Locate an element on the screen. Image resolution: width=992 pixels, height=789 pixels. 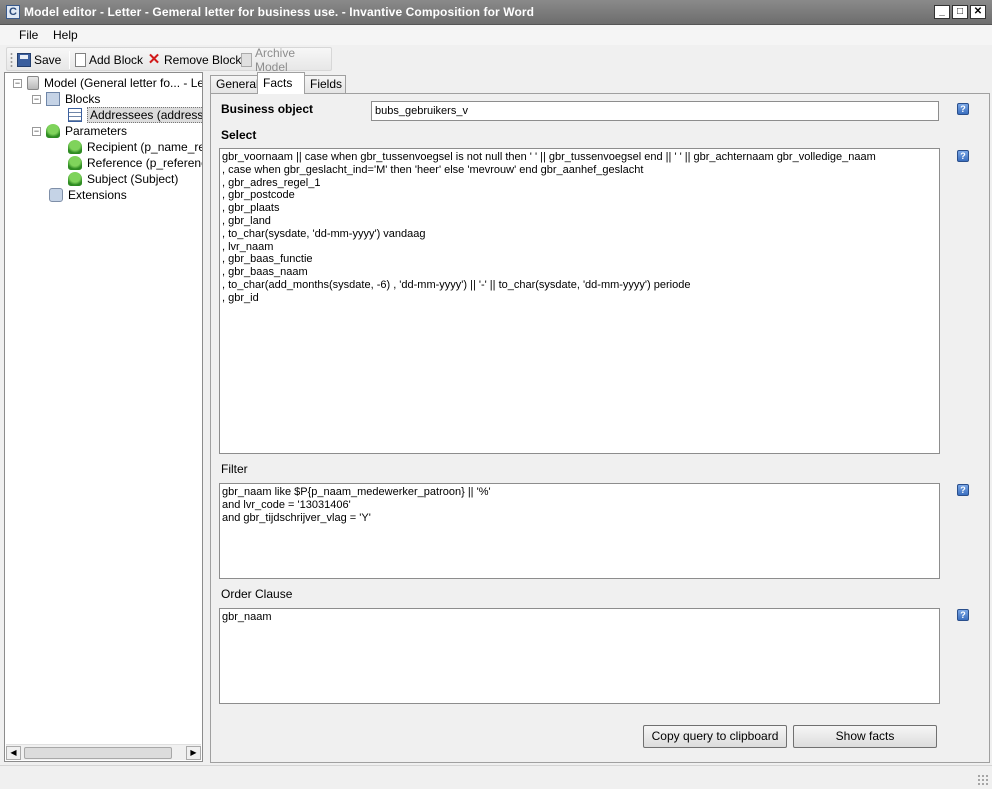
copy-query-button: Copy query to clipboard is located at coordinates (715, 736).